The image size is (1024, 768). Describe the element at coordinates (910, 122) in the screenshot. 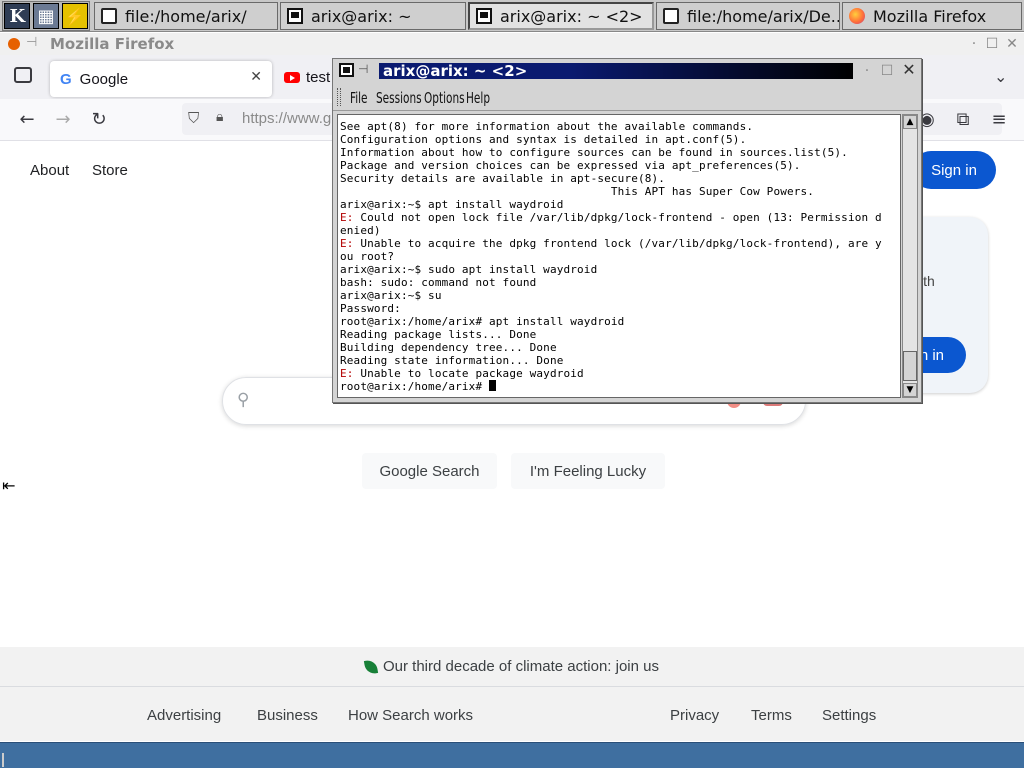

I see `scroll-up-icon: ▲` at that location.